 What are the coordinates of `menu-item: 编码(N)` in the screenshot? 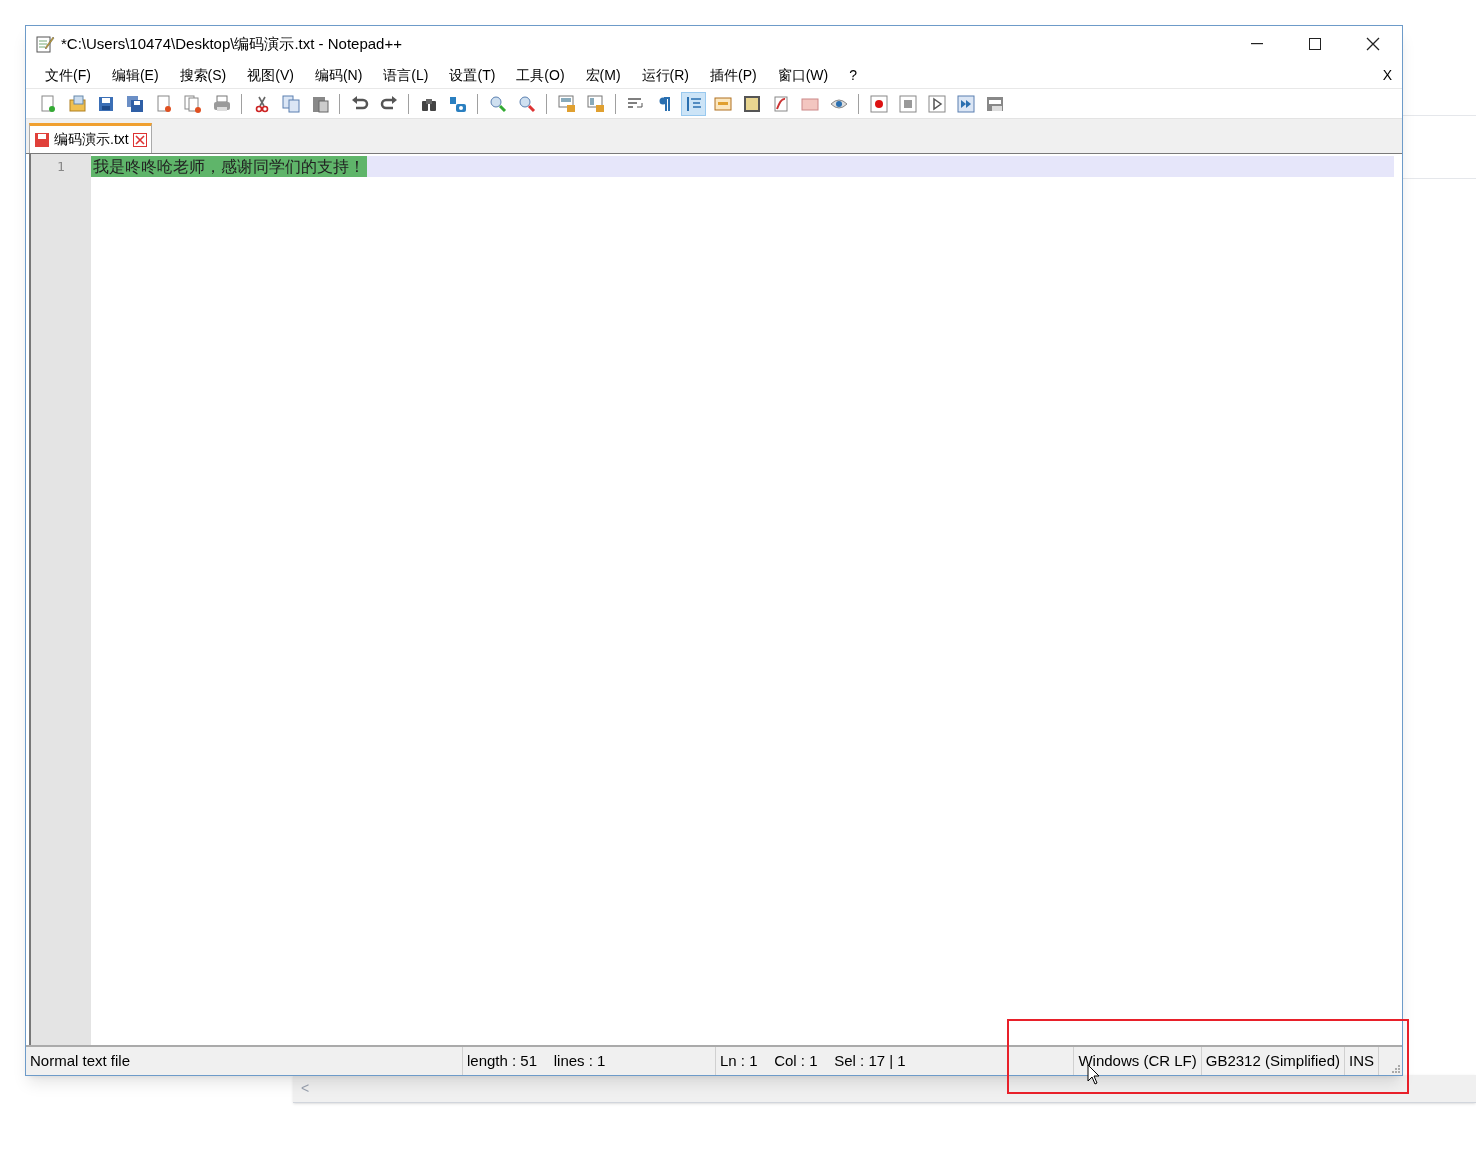 It's located at (338, 75).